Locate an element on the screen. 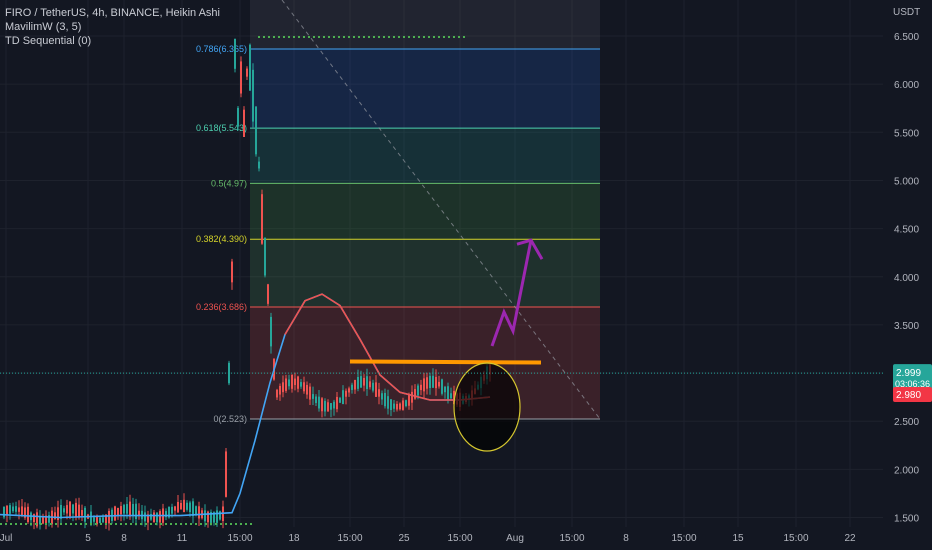 The width and height of the screenshot is (932, 550). resistance-line is located at coordinates (445, 362).